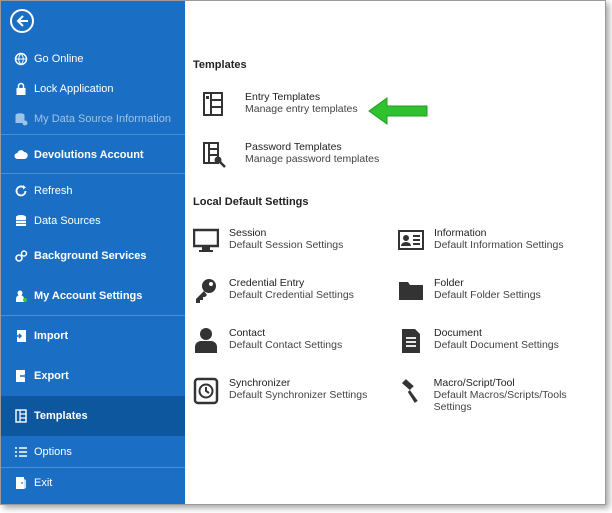 This screenshot has height=513, width=612. What do you see at coordinates (93, 191) in the screenshot?
I see `sidebar-item-refresh: Refresh` at bounding box center [93, 191].